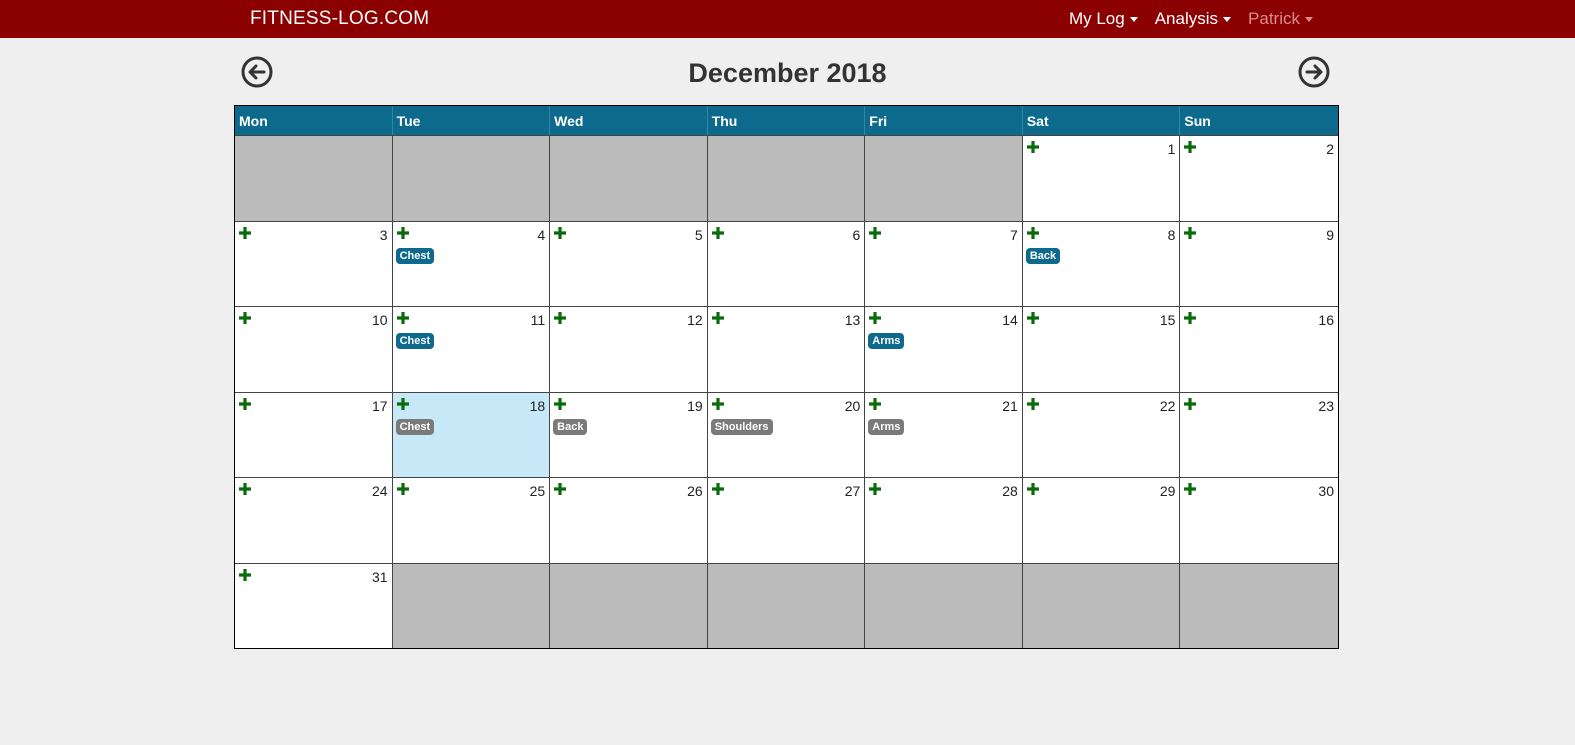 The width and height of the screenshot is (1575, 745). Describe the element at coordinates (787, 120) in the screenshot. I see `weekday-thu: Thu` at that location.